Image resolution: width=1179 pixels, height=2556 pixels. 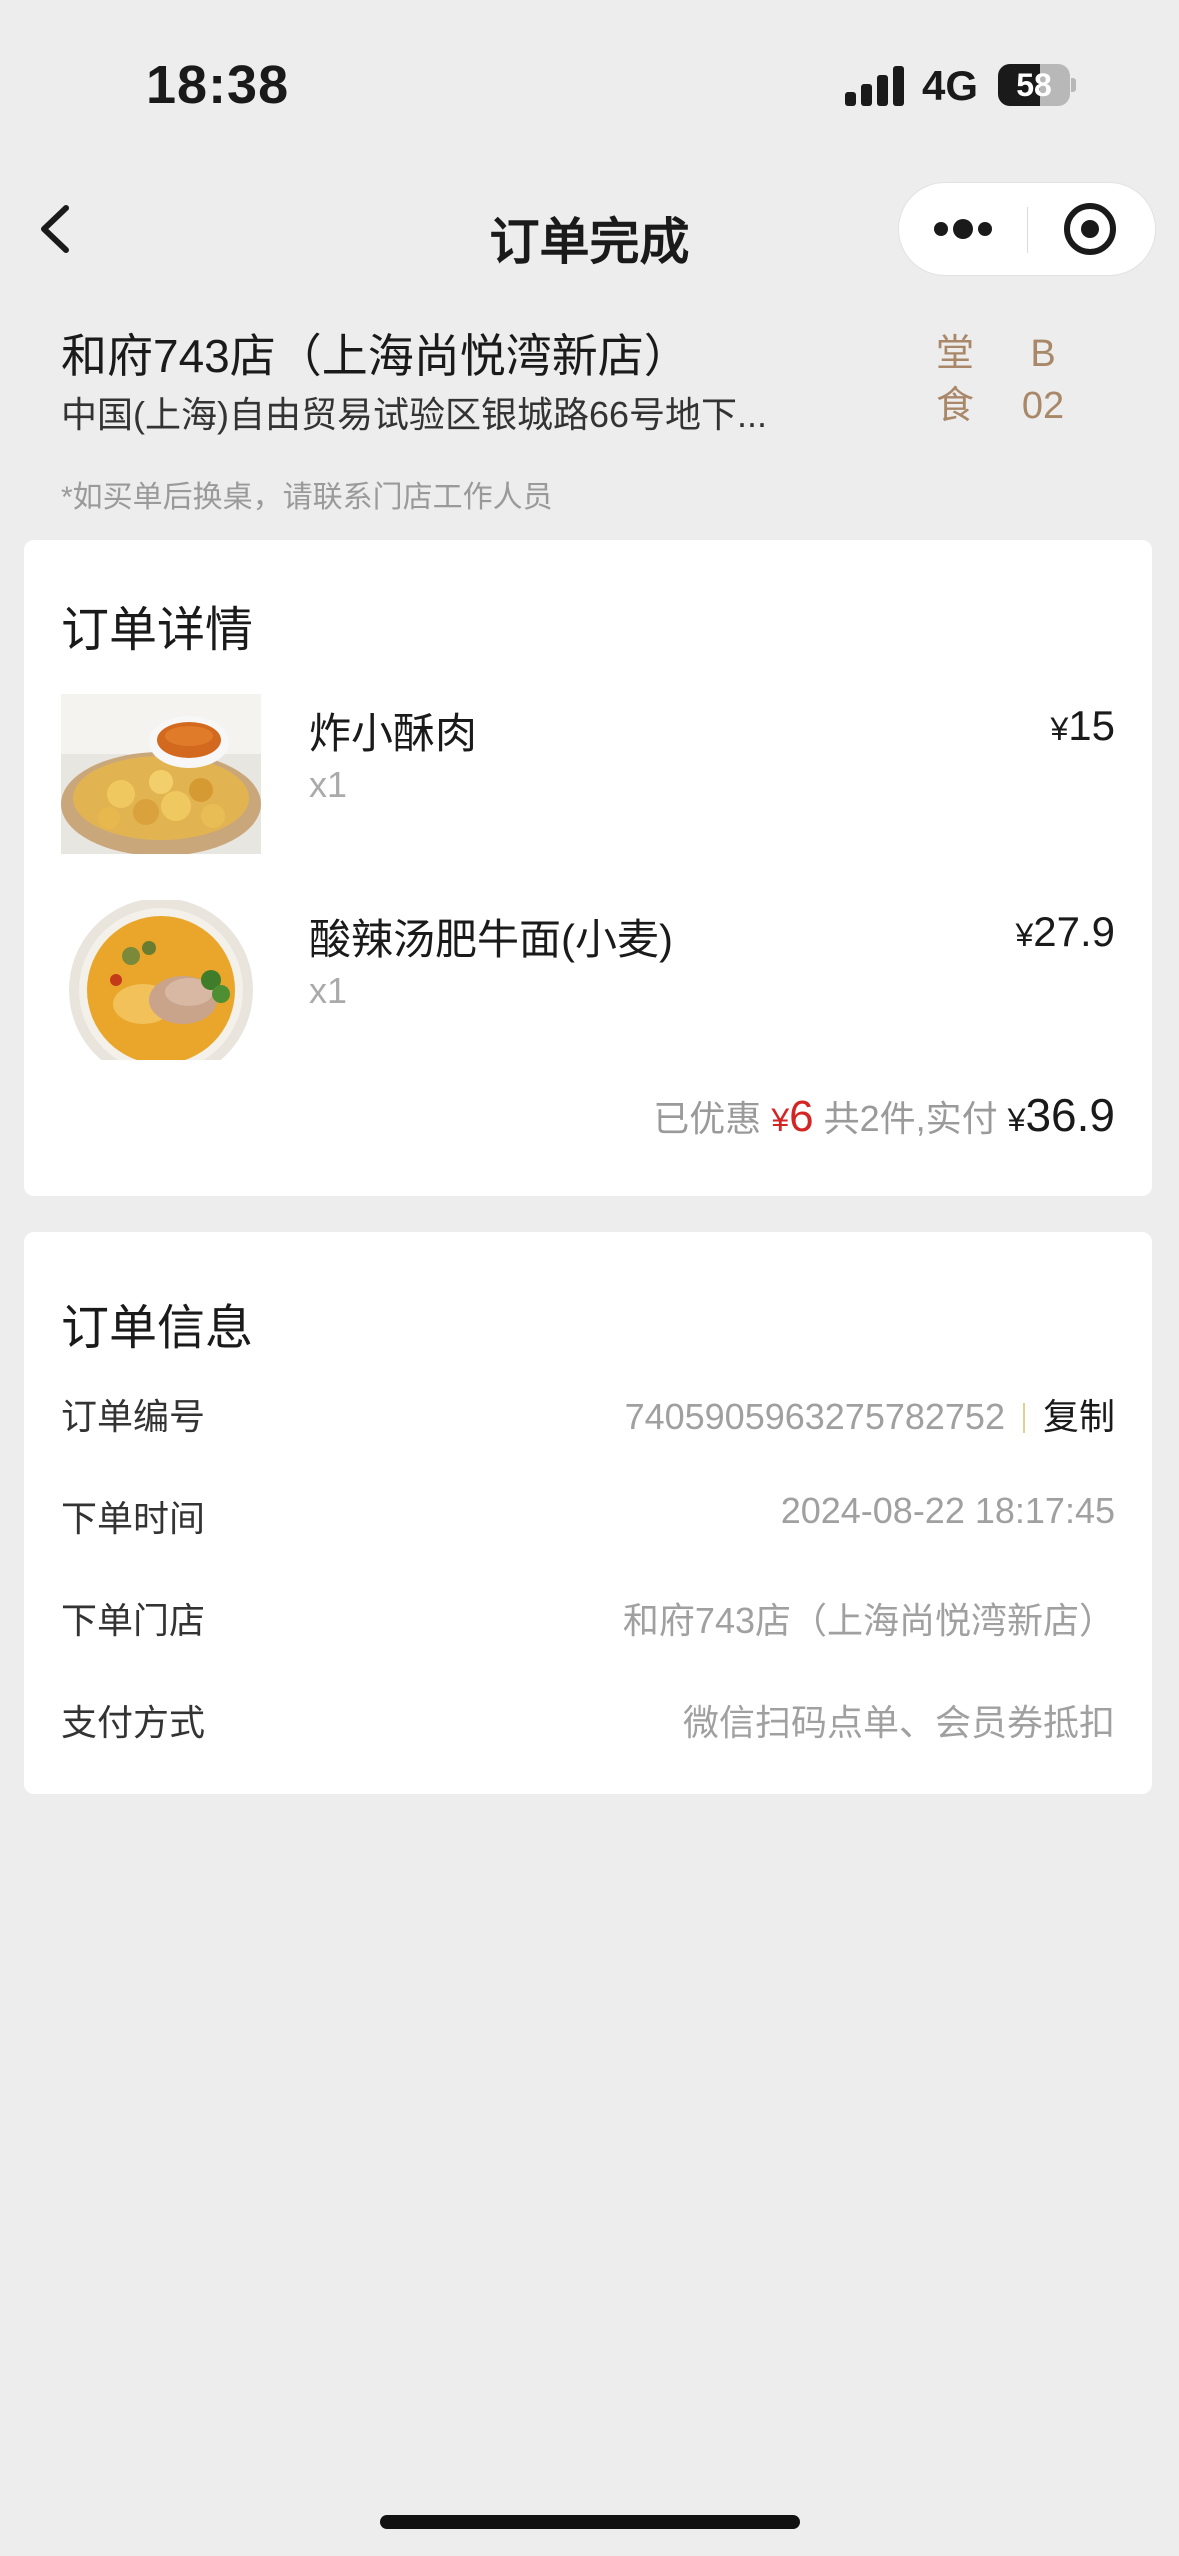 What do you see at coordinates (1043, 354) in the screenshot?
I see `table-number-line: B` at bounding box center [1043, 354].